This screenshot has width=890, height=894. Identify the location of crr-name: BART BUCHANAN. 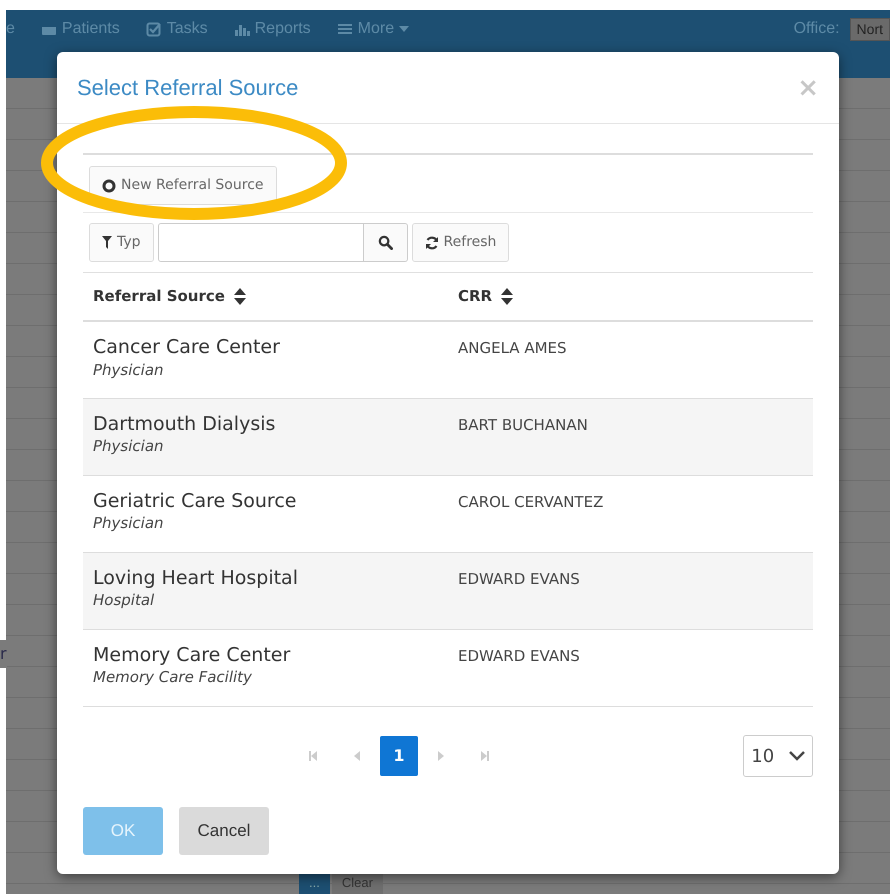
(523, 425).